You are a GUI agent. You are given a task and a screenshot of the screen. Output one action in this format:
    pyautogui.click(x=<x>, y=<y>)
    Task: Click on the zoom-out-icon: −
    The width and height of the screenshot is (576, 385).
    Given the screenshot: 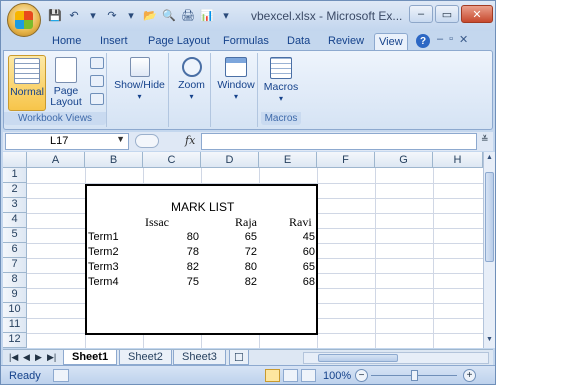 What is the action you would take?
    pyautogui.click(x=361, y=375)
    